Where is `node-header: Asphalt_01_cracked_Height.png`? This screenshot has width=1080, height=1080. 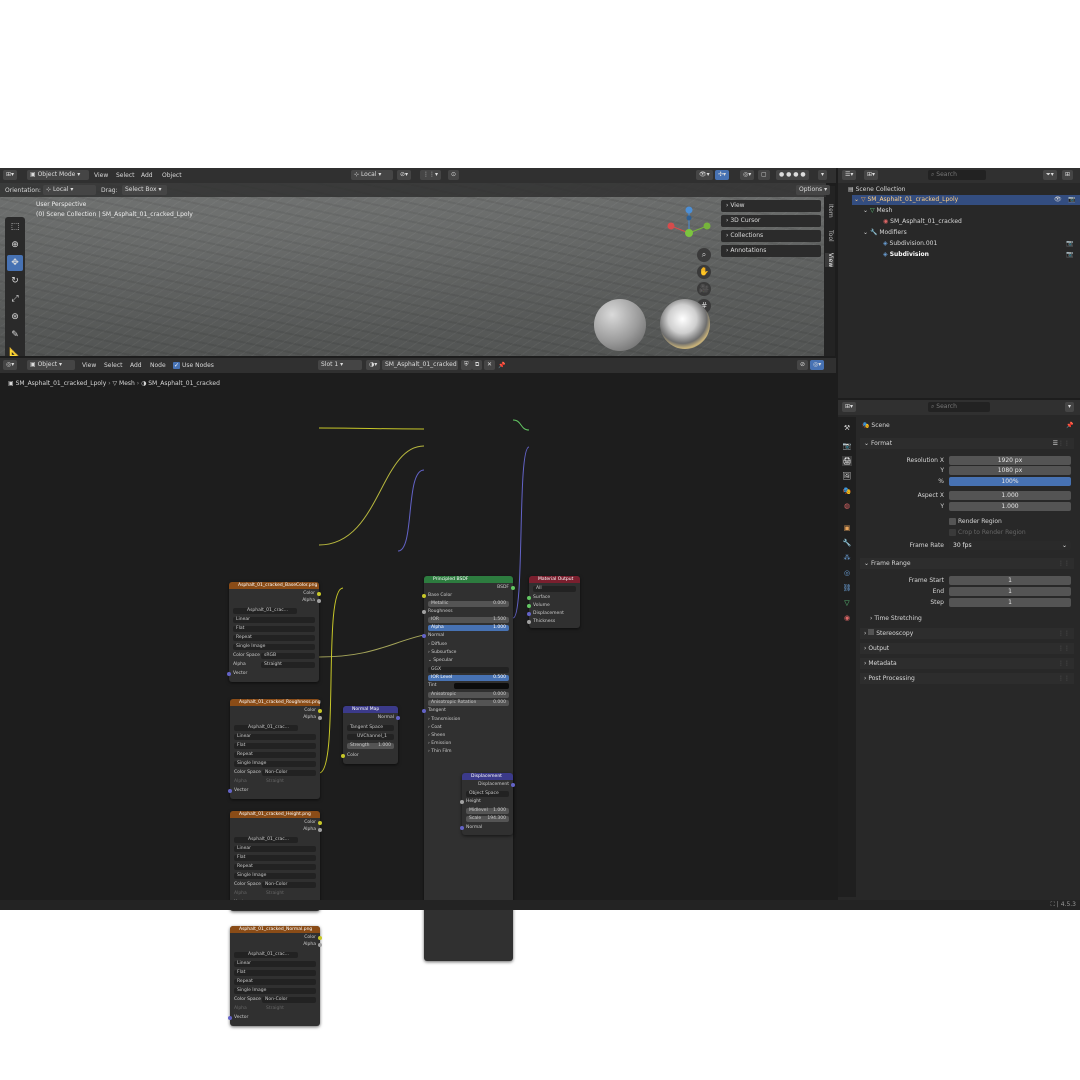 node-header: Asphalt_01_cracked_Height.png is located at coordinates (275, 814).